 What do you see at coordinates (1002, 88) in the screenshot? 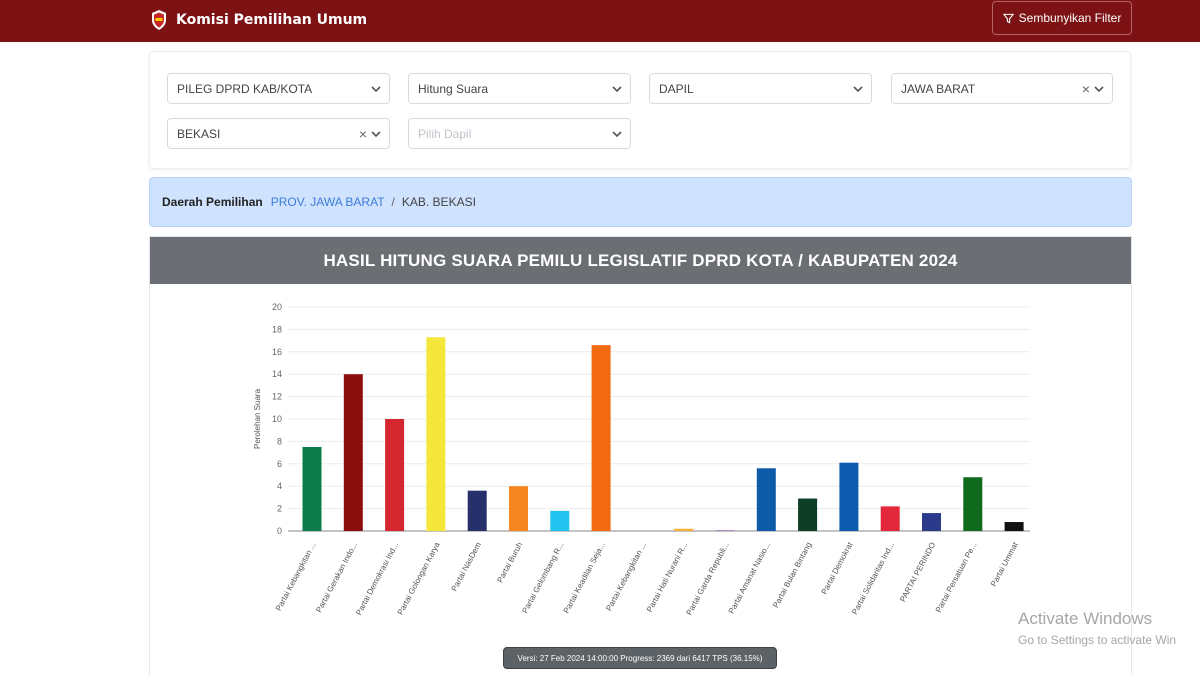
I see `province-select: JAWA BARAT ×` at bounding box center [1002, 88].